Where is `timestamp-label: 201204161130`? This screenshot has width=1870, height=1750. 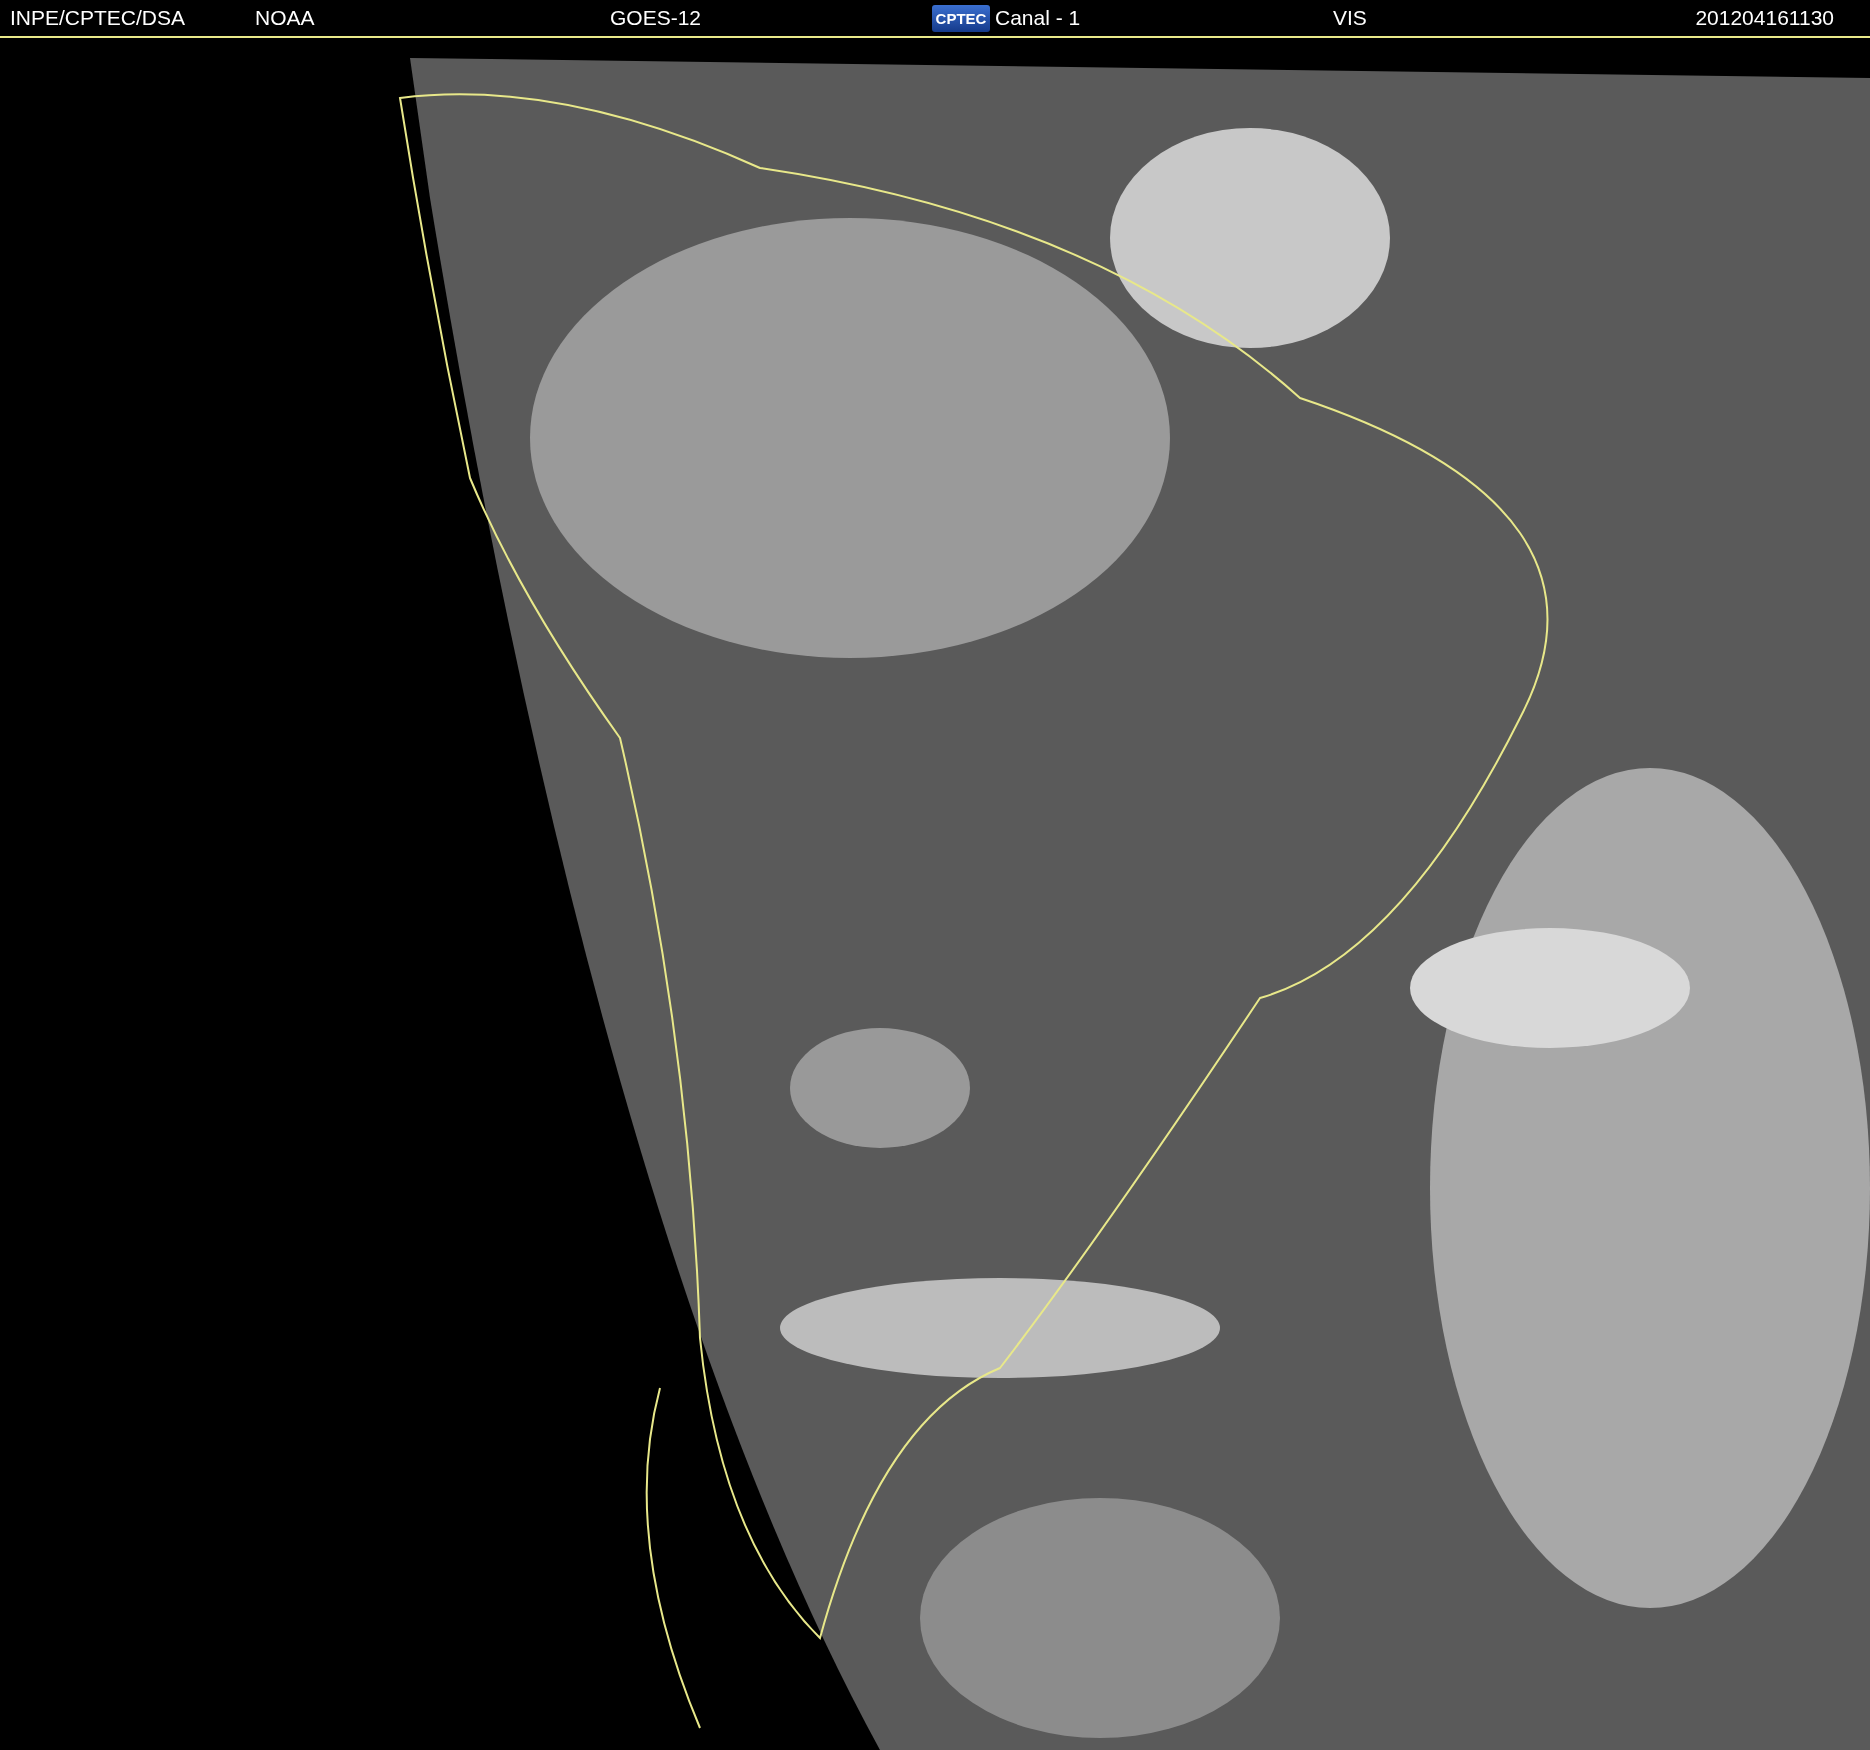
timestamp-label: 201204161130 is located at coordinates (1764, 18).